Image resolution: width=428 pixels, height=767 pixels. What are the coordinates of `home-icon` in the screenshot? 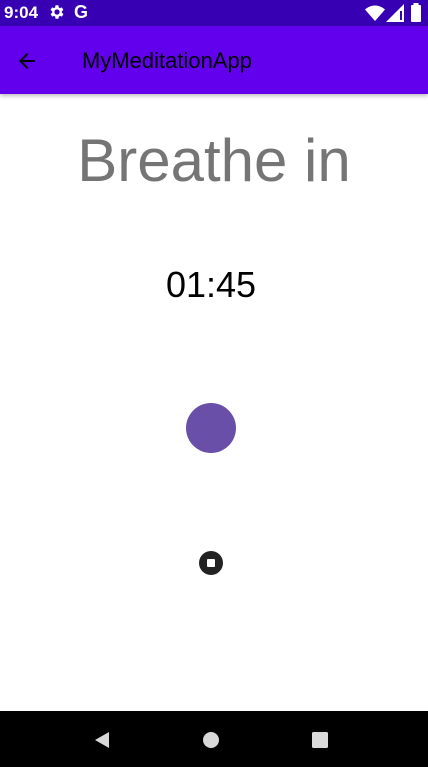 It's located at (211, 740).